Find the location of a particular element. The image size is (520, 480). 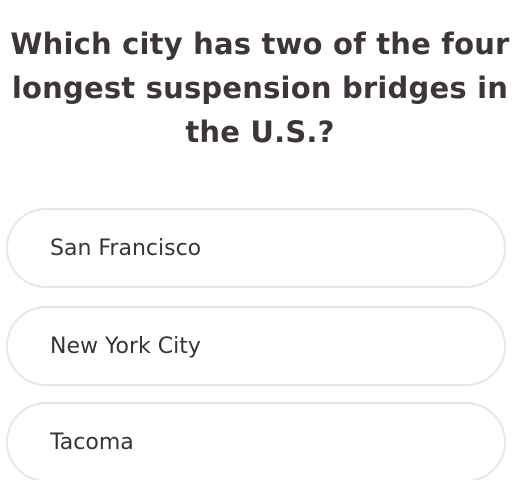

answer-option-label: Tacoma is located at coordinates (92, 442).